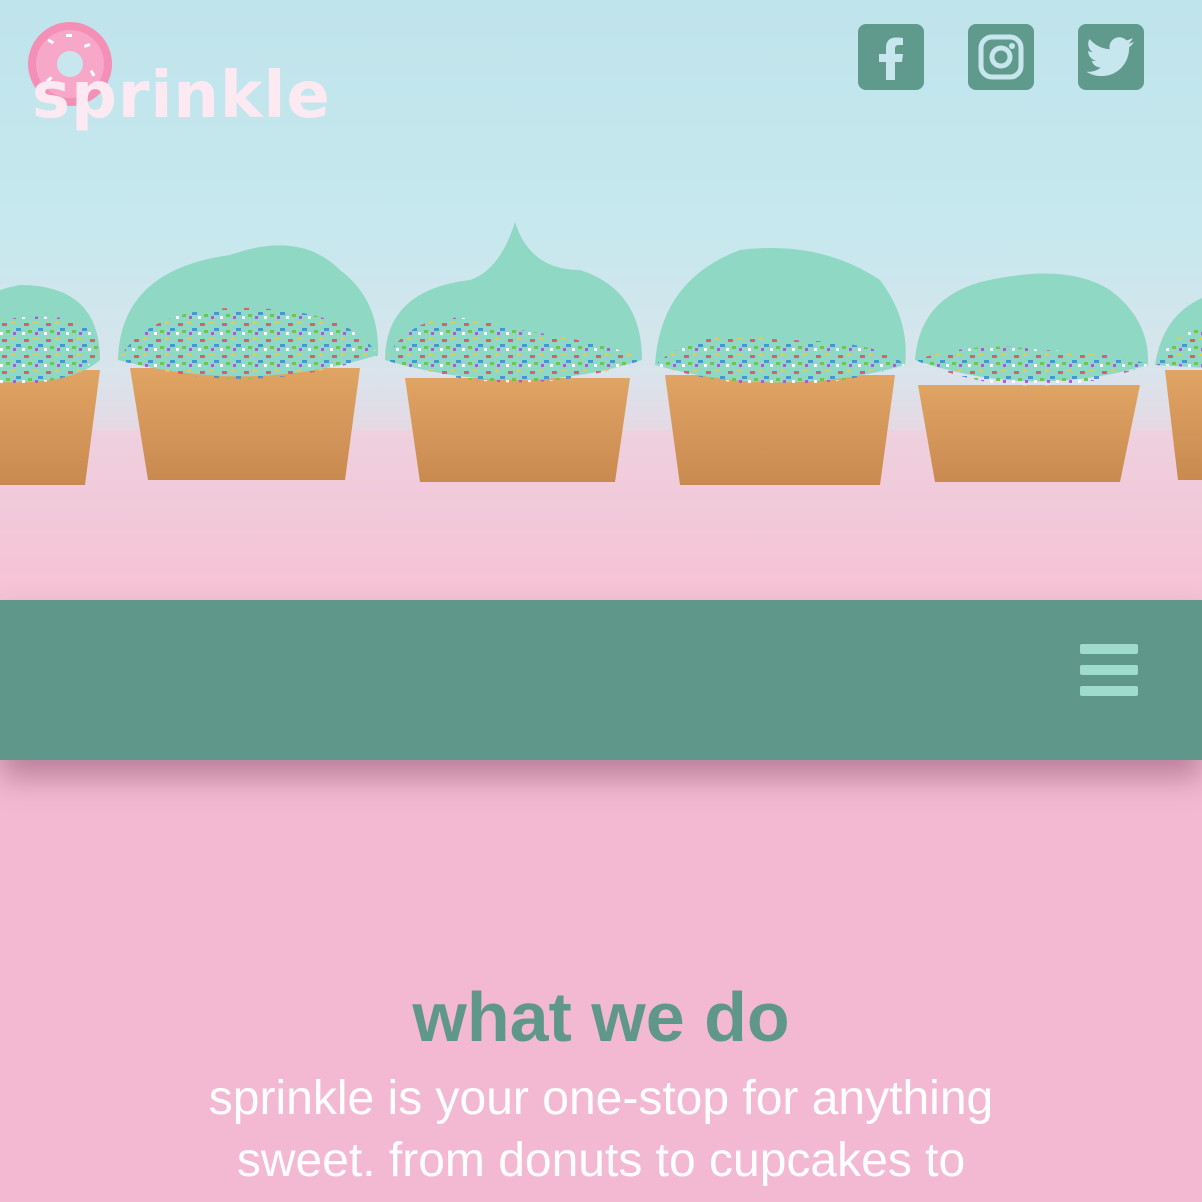 The image size is (1202, 1202). I want to click on social-links, so click(1001, 57).